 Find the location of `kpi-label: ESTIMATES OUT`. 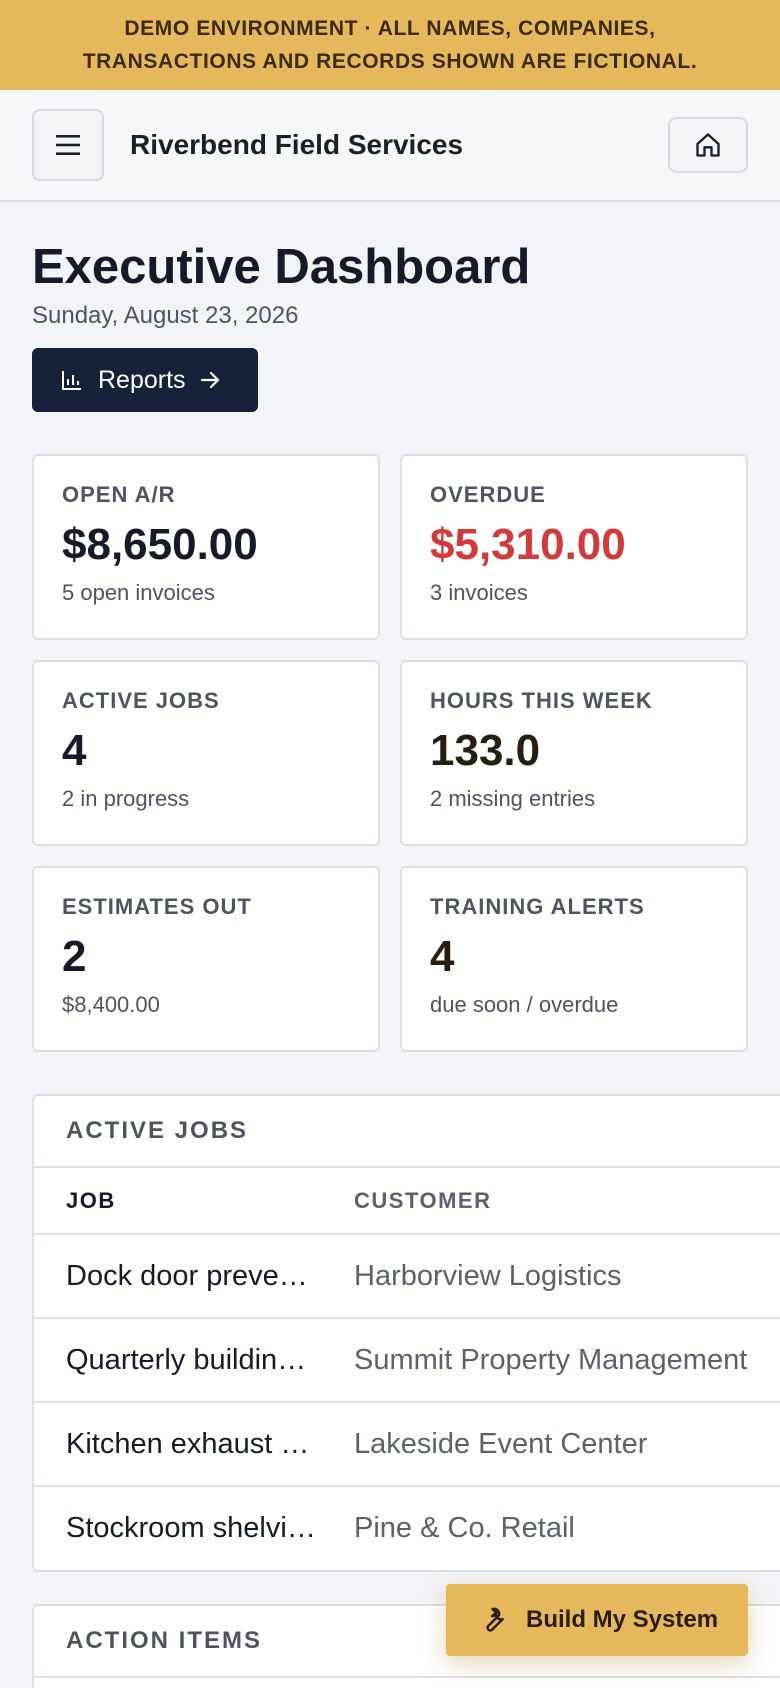

kpi-label: ESTIMATES OUT is located at coordinates (157, 906).